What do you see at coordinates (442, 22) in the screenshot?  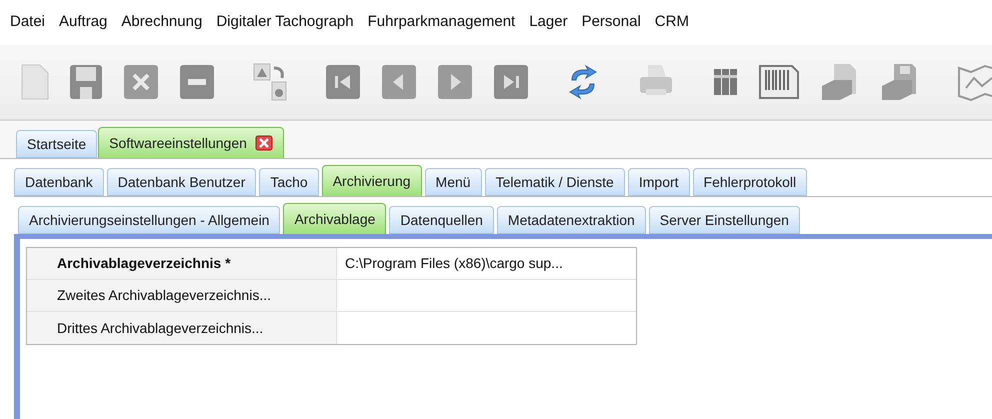 I see `menu-item: Fuhrparkmanagement` at bounding box center [442, 22].